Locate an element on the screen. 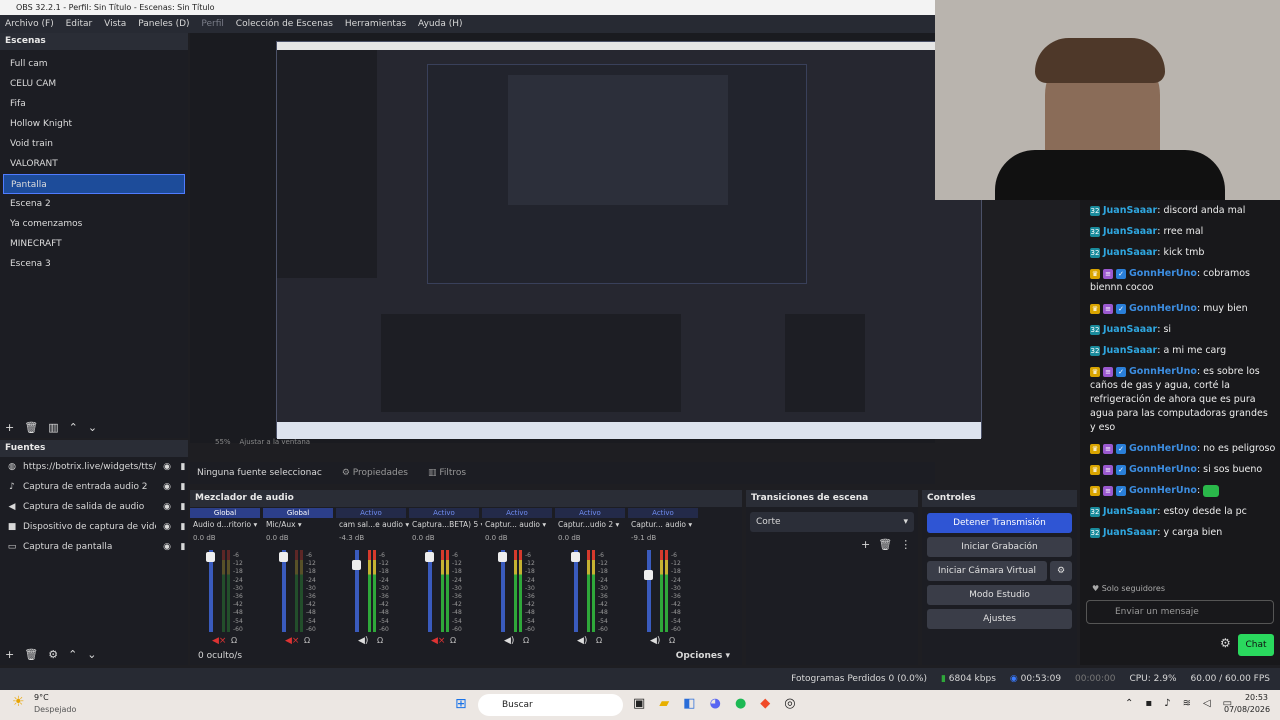 The width and height of the screenshot is (1280, 720). scene-item: MINECRAFT is located at coordinates (94, 244).